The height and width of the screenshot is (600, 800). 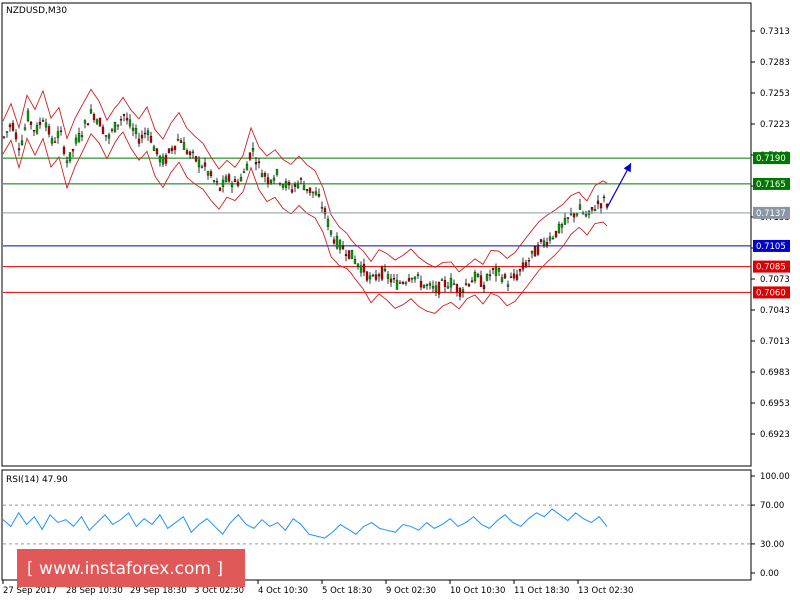 I want to click on level-label: 0.7165, so click(x=771, y=185).